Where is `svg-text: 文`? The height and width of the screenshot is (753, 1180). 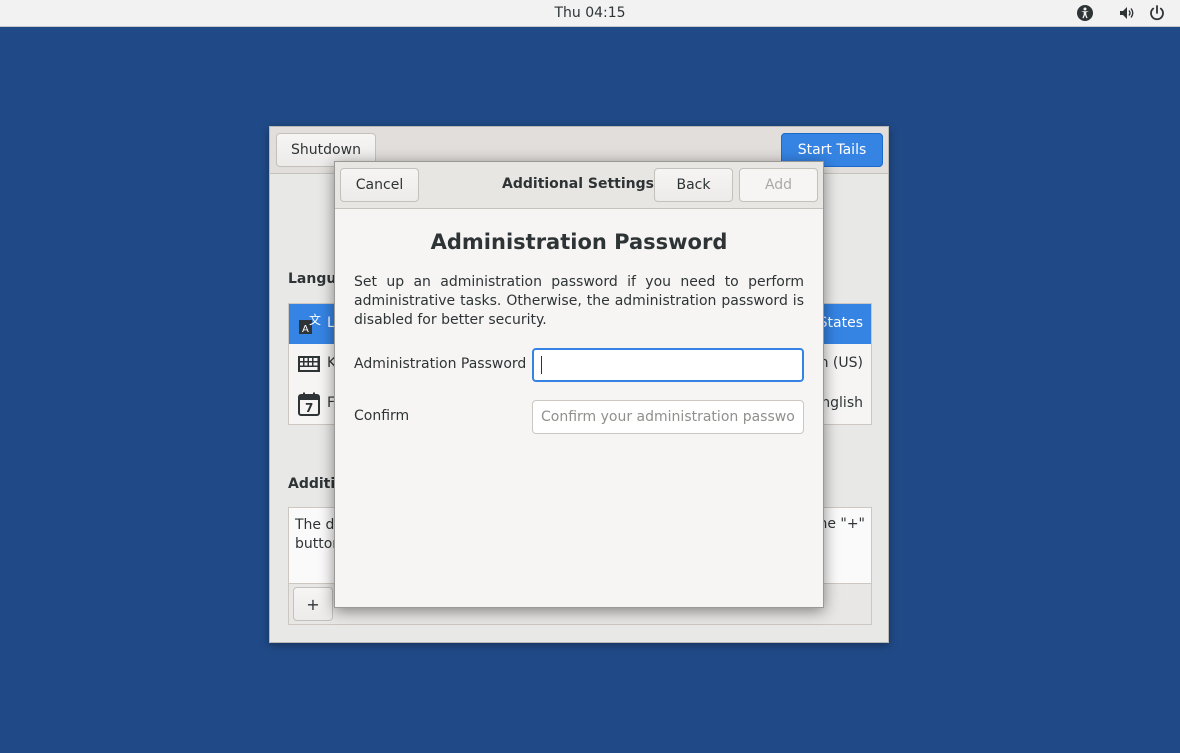 svg-text: 文 is located at coordinates (315, 319).